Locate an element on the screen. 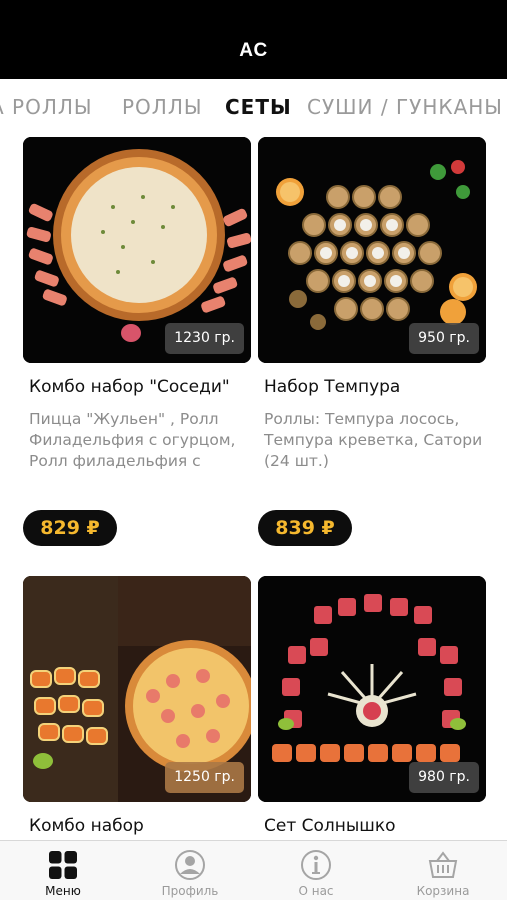  product-title: Набор Темпура is located at coordinates (332, 387).